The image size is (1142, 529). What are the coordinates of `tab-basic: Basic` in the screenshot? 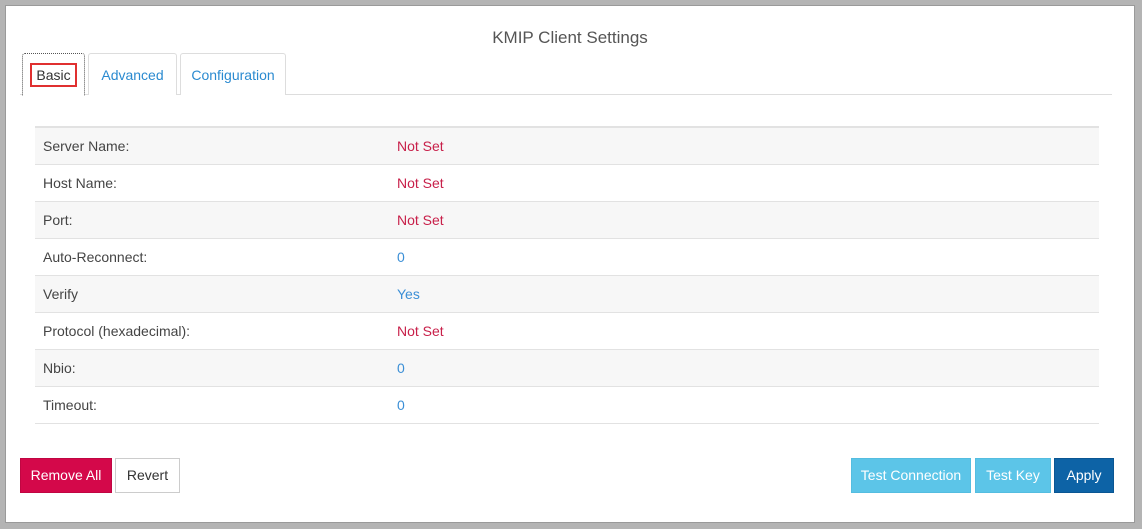 It's located at (53, 74).